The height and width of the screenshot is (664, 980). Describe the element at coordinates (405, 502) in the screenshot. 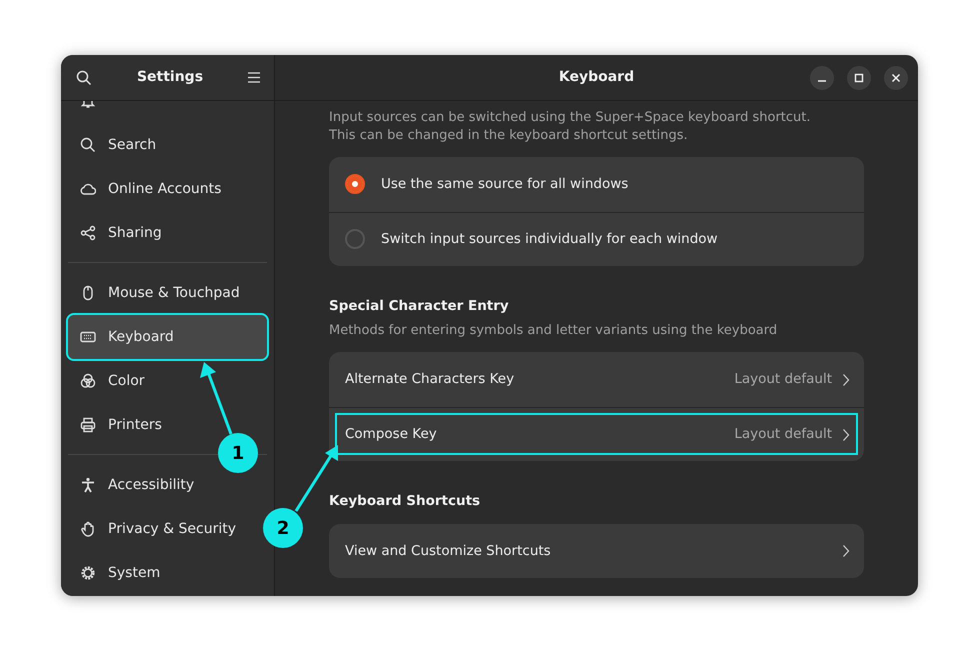

I see `section-heading: Keyboard Shortcuts` at that location.